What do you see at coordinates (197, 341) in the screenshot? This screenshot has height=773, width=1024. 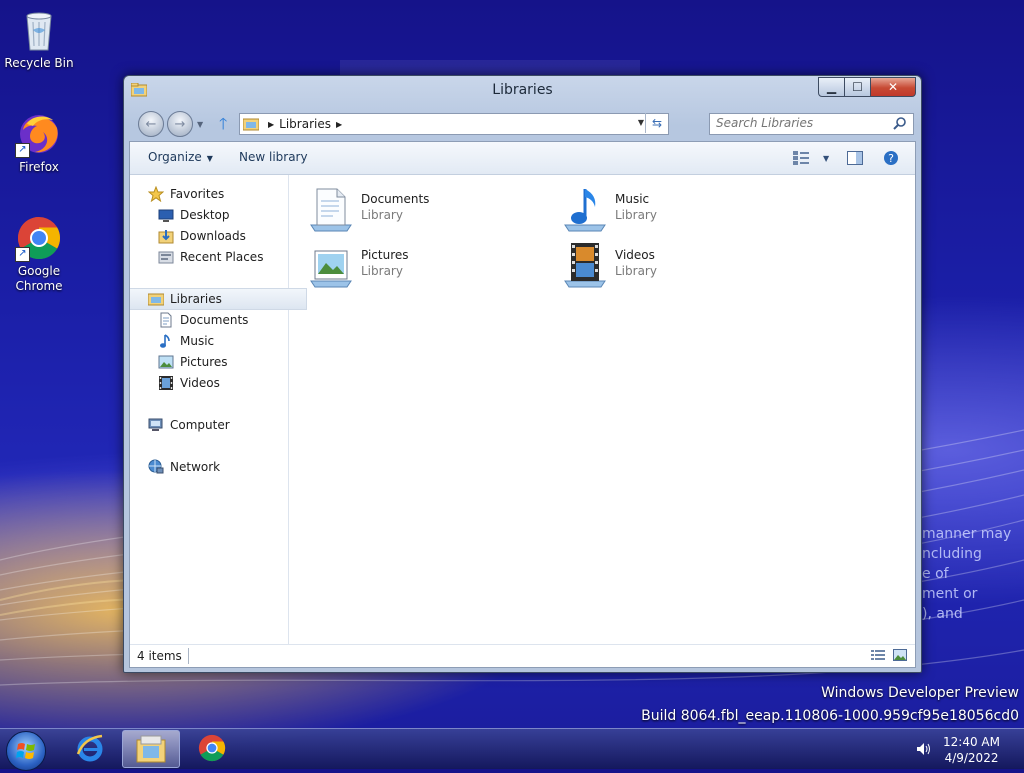 I see `nav-label: Music` at bounding box center [197, 341].